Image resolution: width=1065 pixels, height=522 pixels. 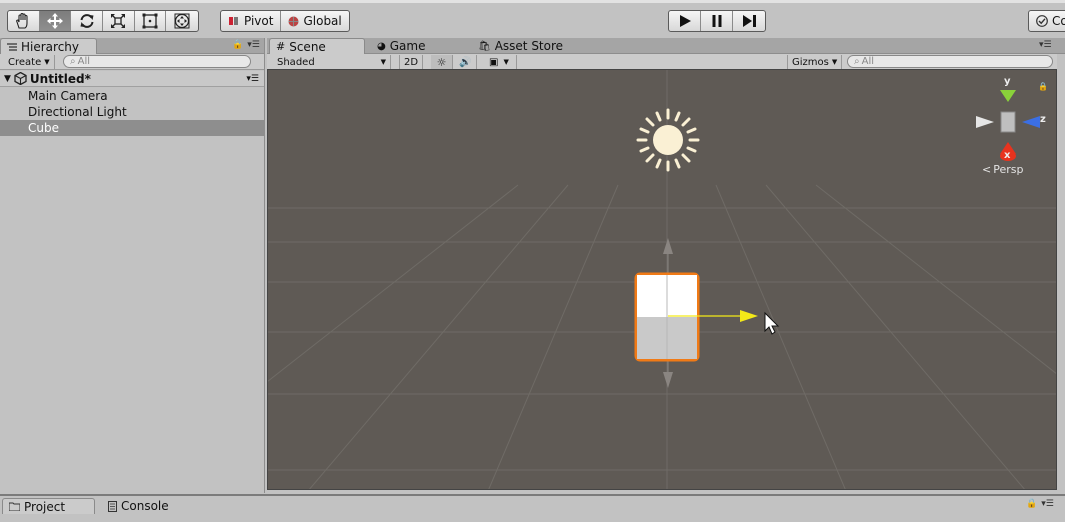 I want to click on scale-tool-icon, so click(x=118, y=21).